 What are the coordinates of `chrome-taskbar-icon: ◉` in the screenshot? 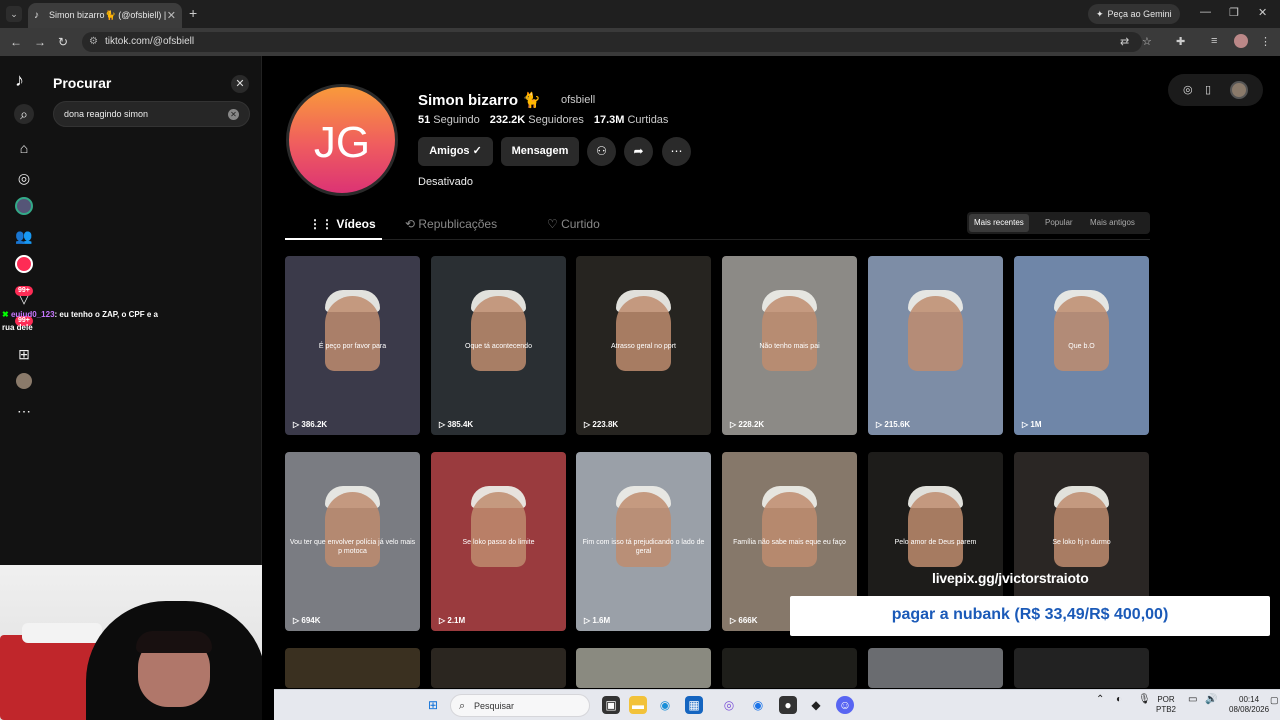 It's located at (758, 705).